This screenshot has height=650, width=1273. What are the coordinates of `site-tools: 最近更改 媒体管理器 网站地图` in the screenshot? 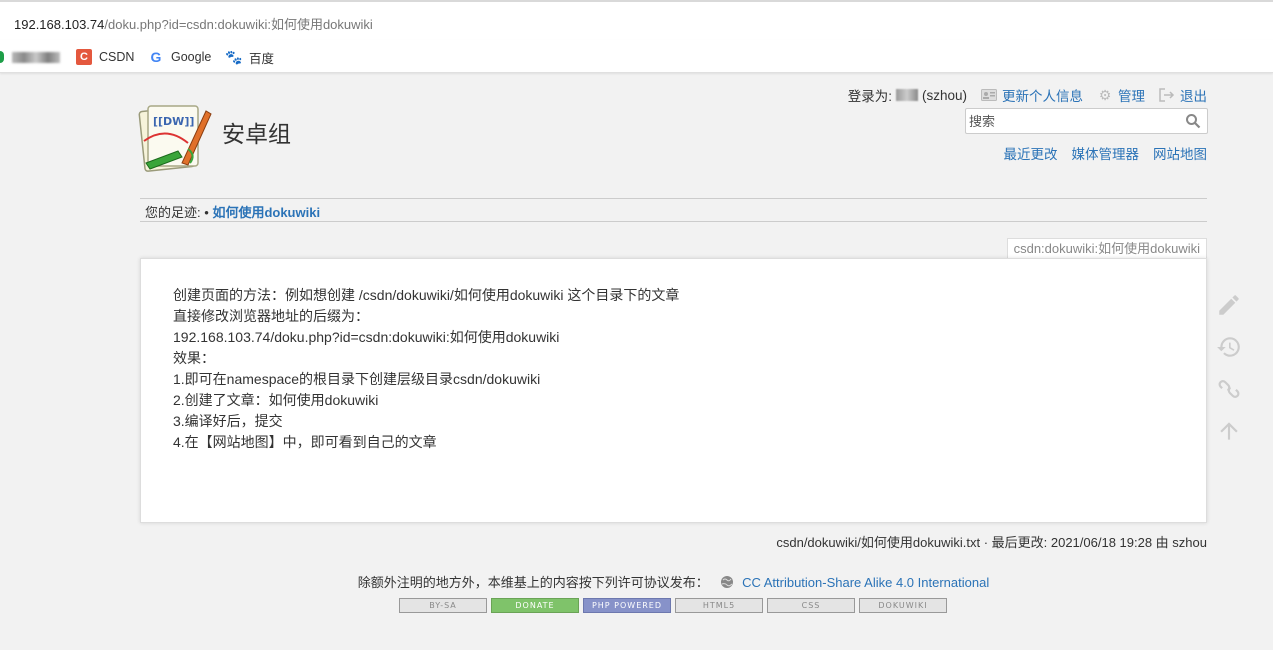 It's located at (1099, 153).